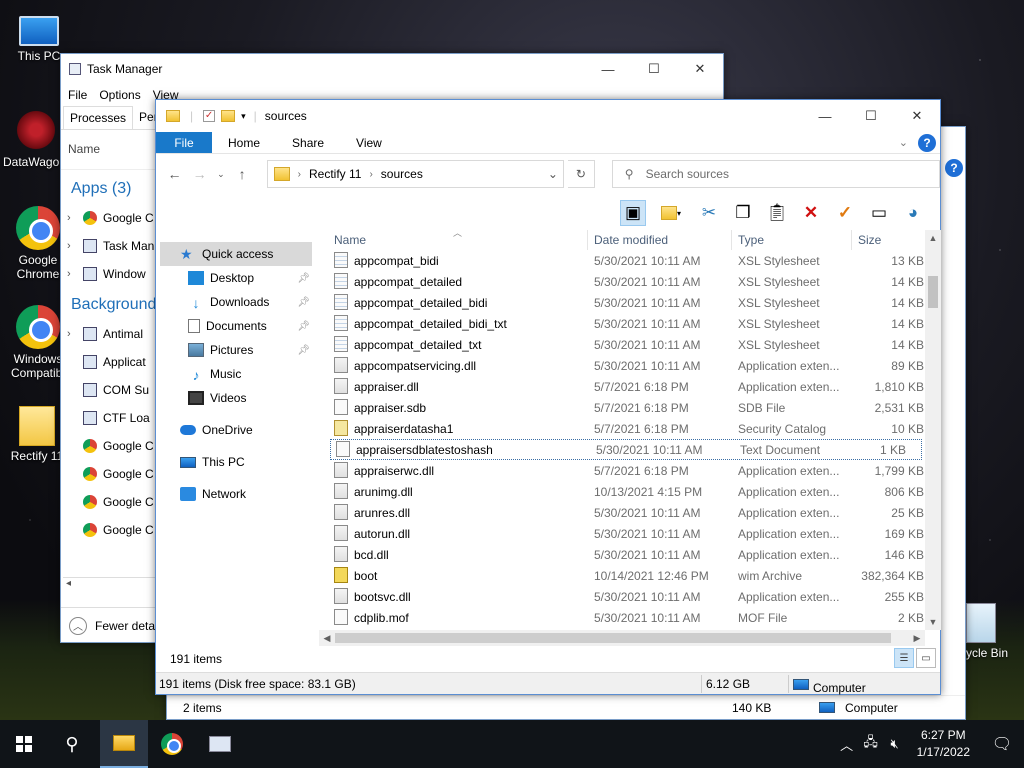  What do you see at coordinates (220, 744) in the screenshot?
I see `taskbar-task-manager` at bounding box center [220, 744].